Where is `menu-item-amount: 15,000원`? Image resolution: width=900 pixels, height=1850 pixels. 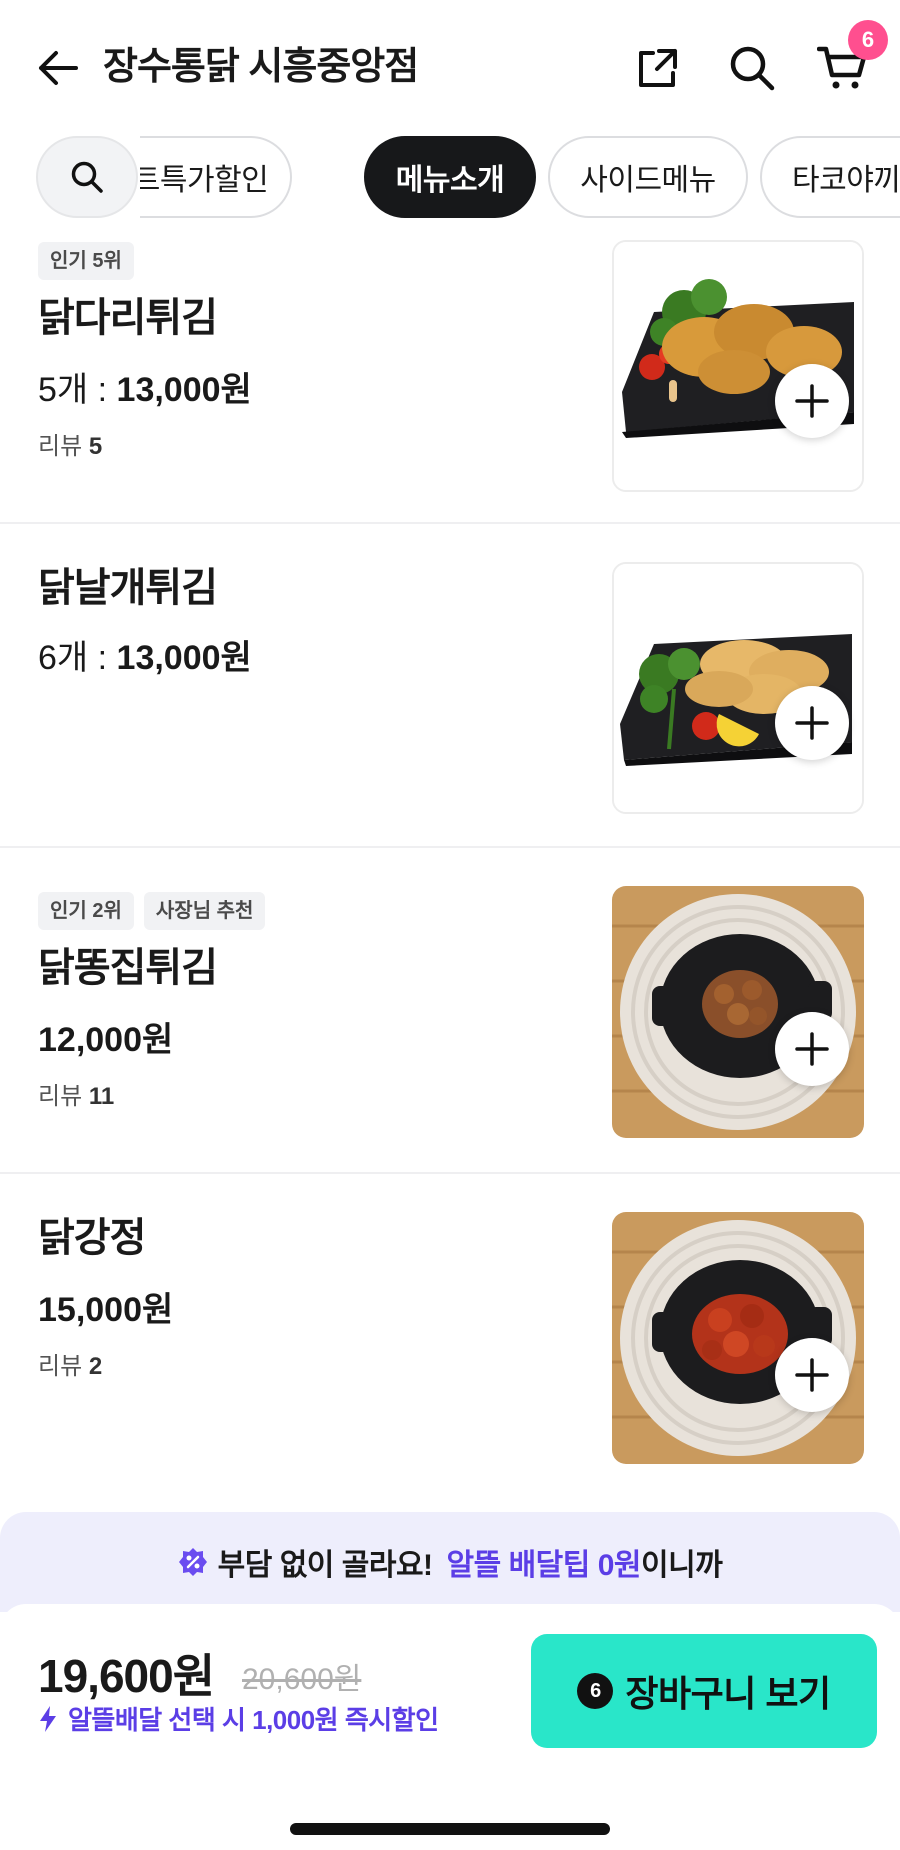
menu-item-amount: 15,000원 is located at coordinates (106, 1310).